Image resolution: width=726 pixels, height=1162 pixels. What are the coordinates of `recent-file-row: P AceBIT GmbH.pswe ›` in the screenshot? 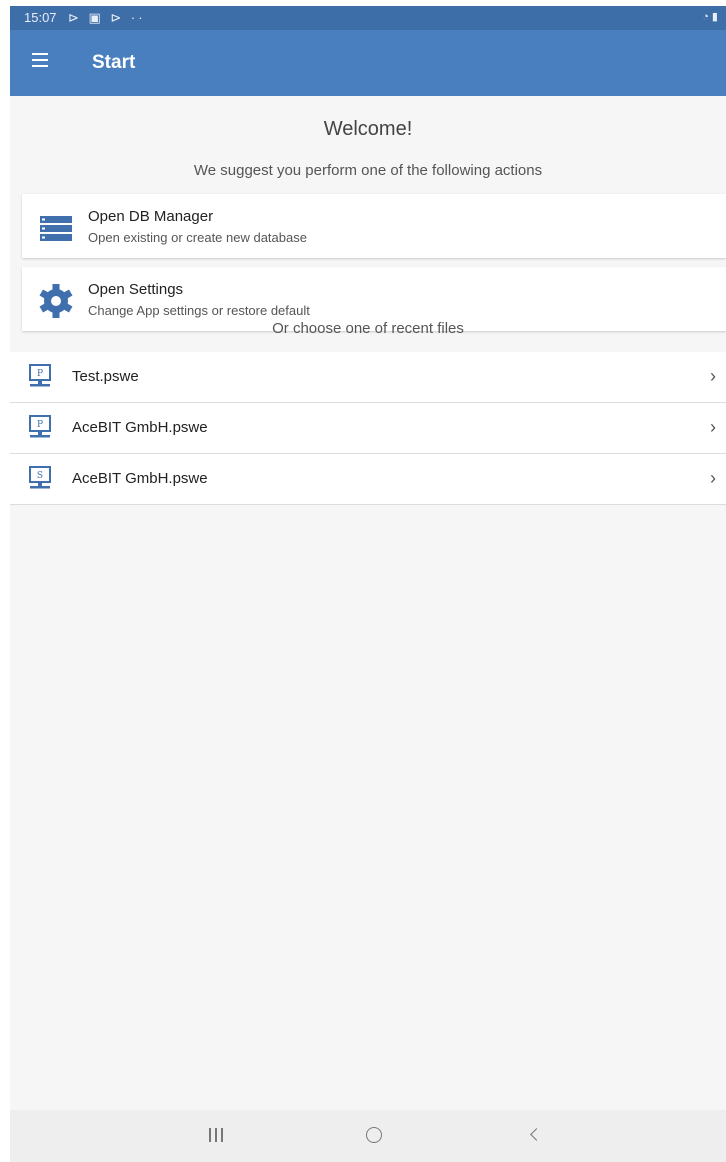 It's located at (368, 428).